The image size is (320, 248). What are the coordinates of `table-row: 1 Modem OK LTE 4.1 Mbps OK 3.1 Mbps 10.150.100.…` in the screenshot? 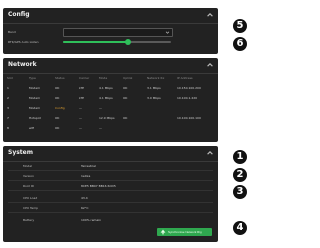 It's located at (110, 90).